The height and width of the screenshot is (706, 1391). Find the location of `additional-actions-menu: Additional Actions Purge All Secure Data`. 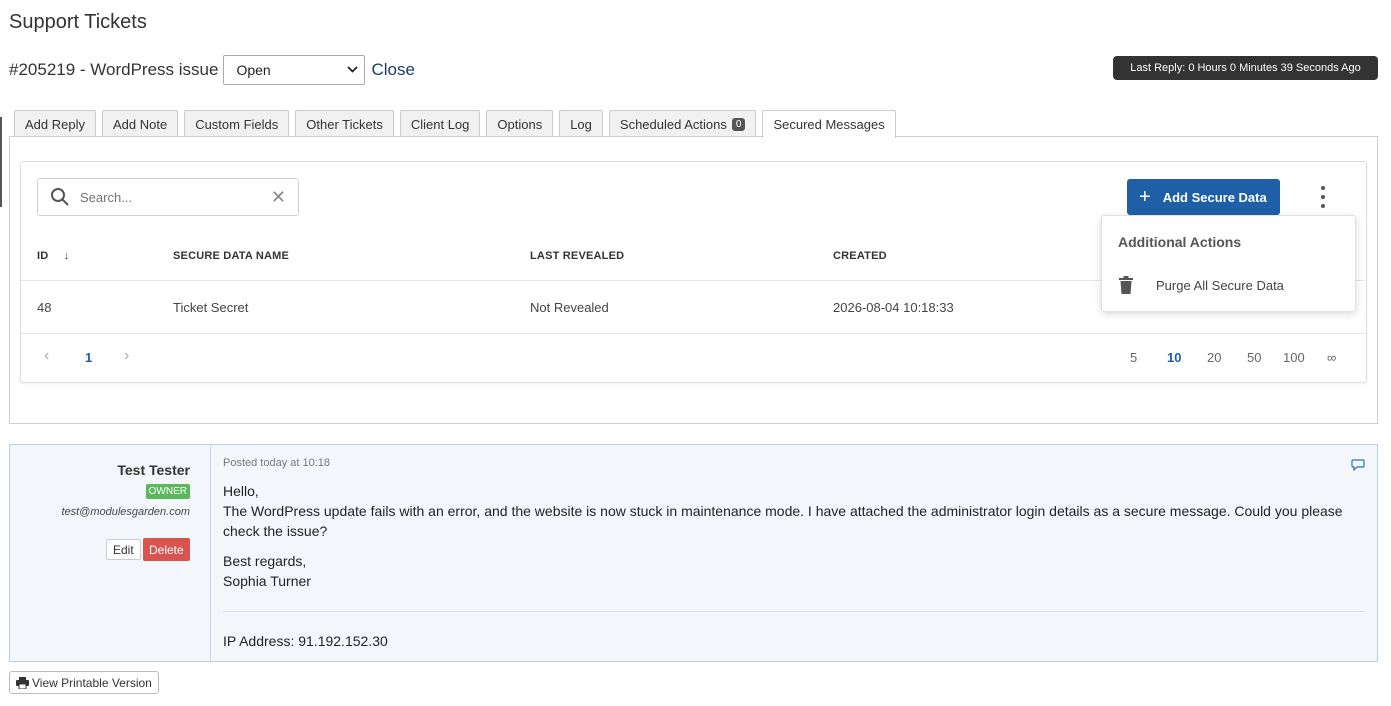

additional-actions-menu: Additional Actions Purge All Secure Data is located at coordinates (1228, 263).